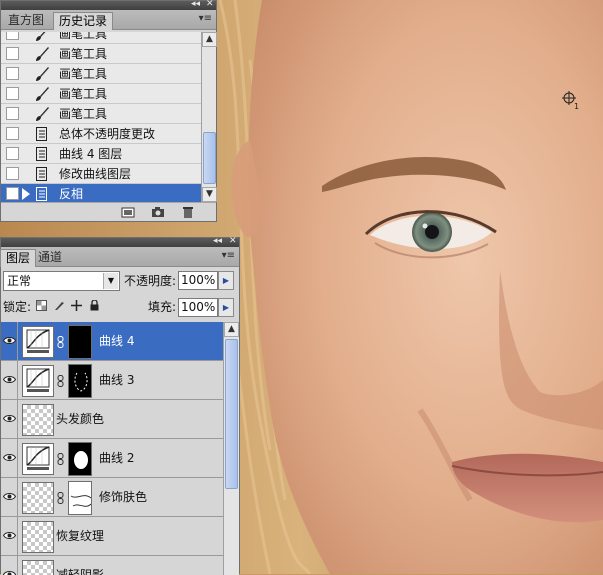  Describe the element at coordinates (101, 174) in the screenshot. I see `history-item: 修改曲线图层` at that location.